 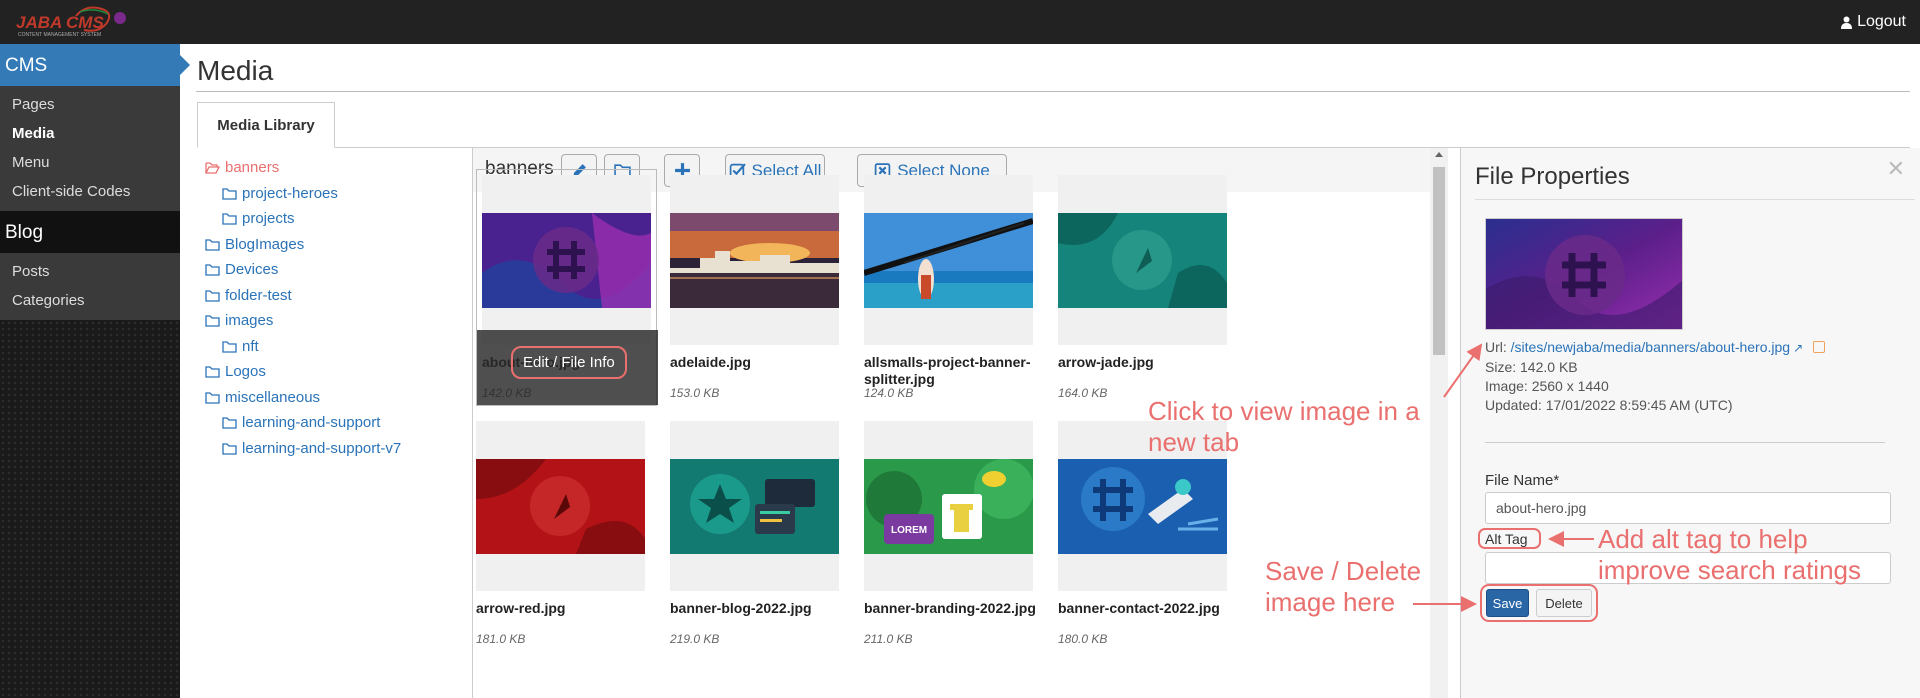 What do you see at coordinates (337, 321) in the screenshot?
I see `folder-item: images` at bounding box center [337, 321].